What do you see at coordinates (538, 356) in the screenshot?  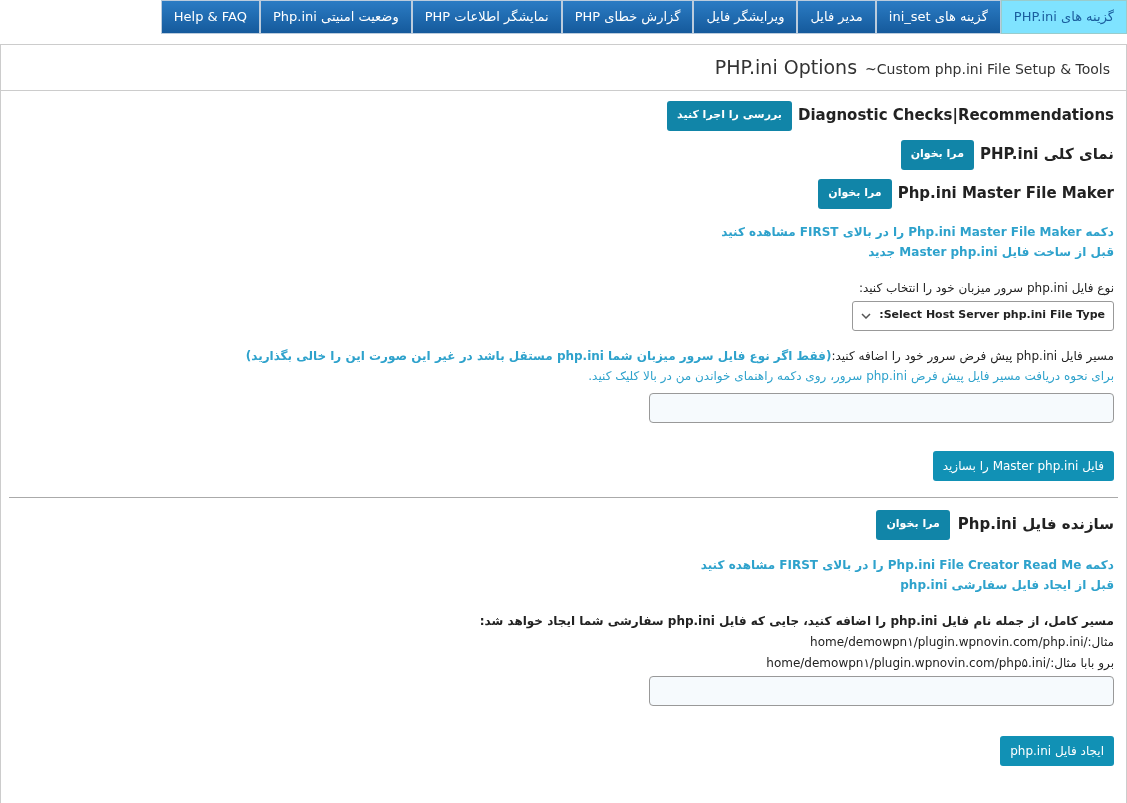 I see `field-note: (فقط اگر نوع فایل سرور میزبان شما php.ini مستقل باشد در غیر این صورت این را خالی بگذارید)` at bounding box center [538, 356].